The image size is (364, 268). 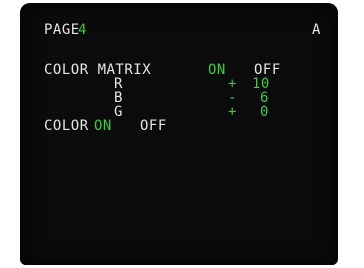 What do you see at coordinates (66, 126) in the screenshot?
I see `color-label: COLOR` at bounding box center [66, 126].